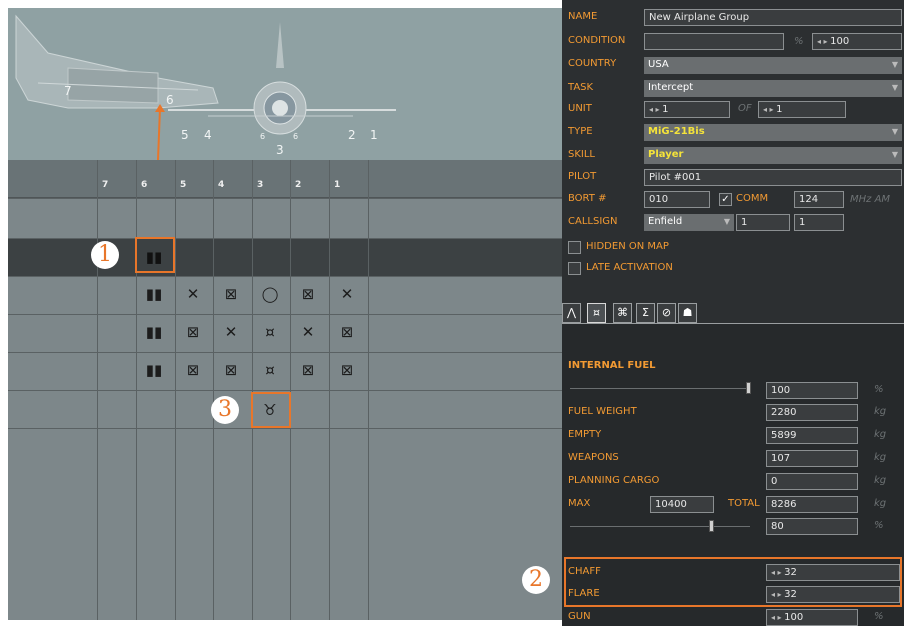 Image resolution: width=904 pixels, height=626 pixels. Describe the element at coordinates (627, 246) in the screenshot. I see `hidden-on-map-label: HIDDEN ON MAP` at that location.